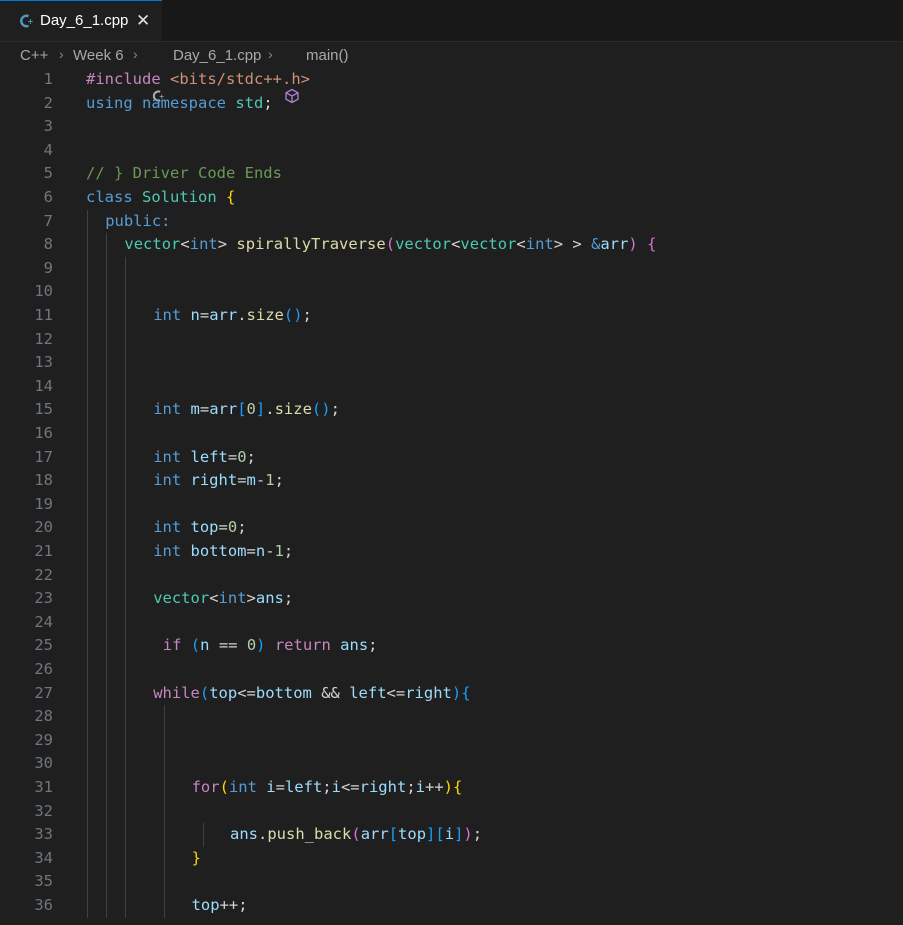 The width and height of the screenshot is (903, 925). What do you see at coordinates (451, 387) in the screenshot?
I see `code-line: 14` at bounding box center [451, 387].